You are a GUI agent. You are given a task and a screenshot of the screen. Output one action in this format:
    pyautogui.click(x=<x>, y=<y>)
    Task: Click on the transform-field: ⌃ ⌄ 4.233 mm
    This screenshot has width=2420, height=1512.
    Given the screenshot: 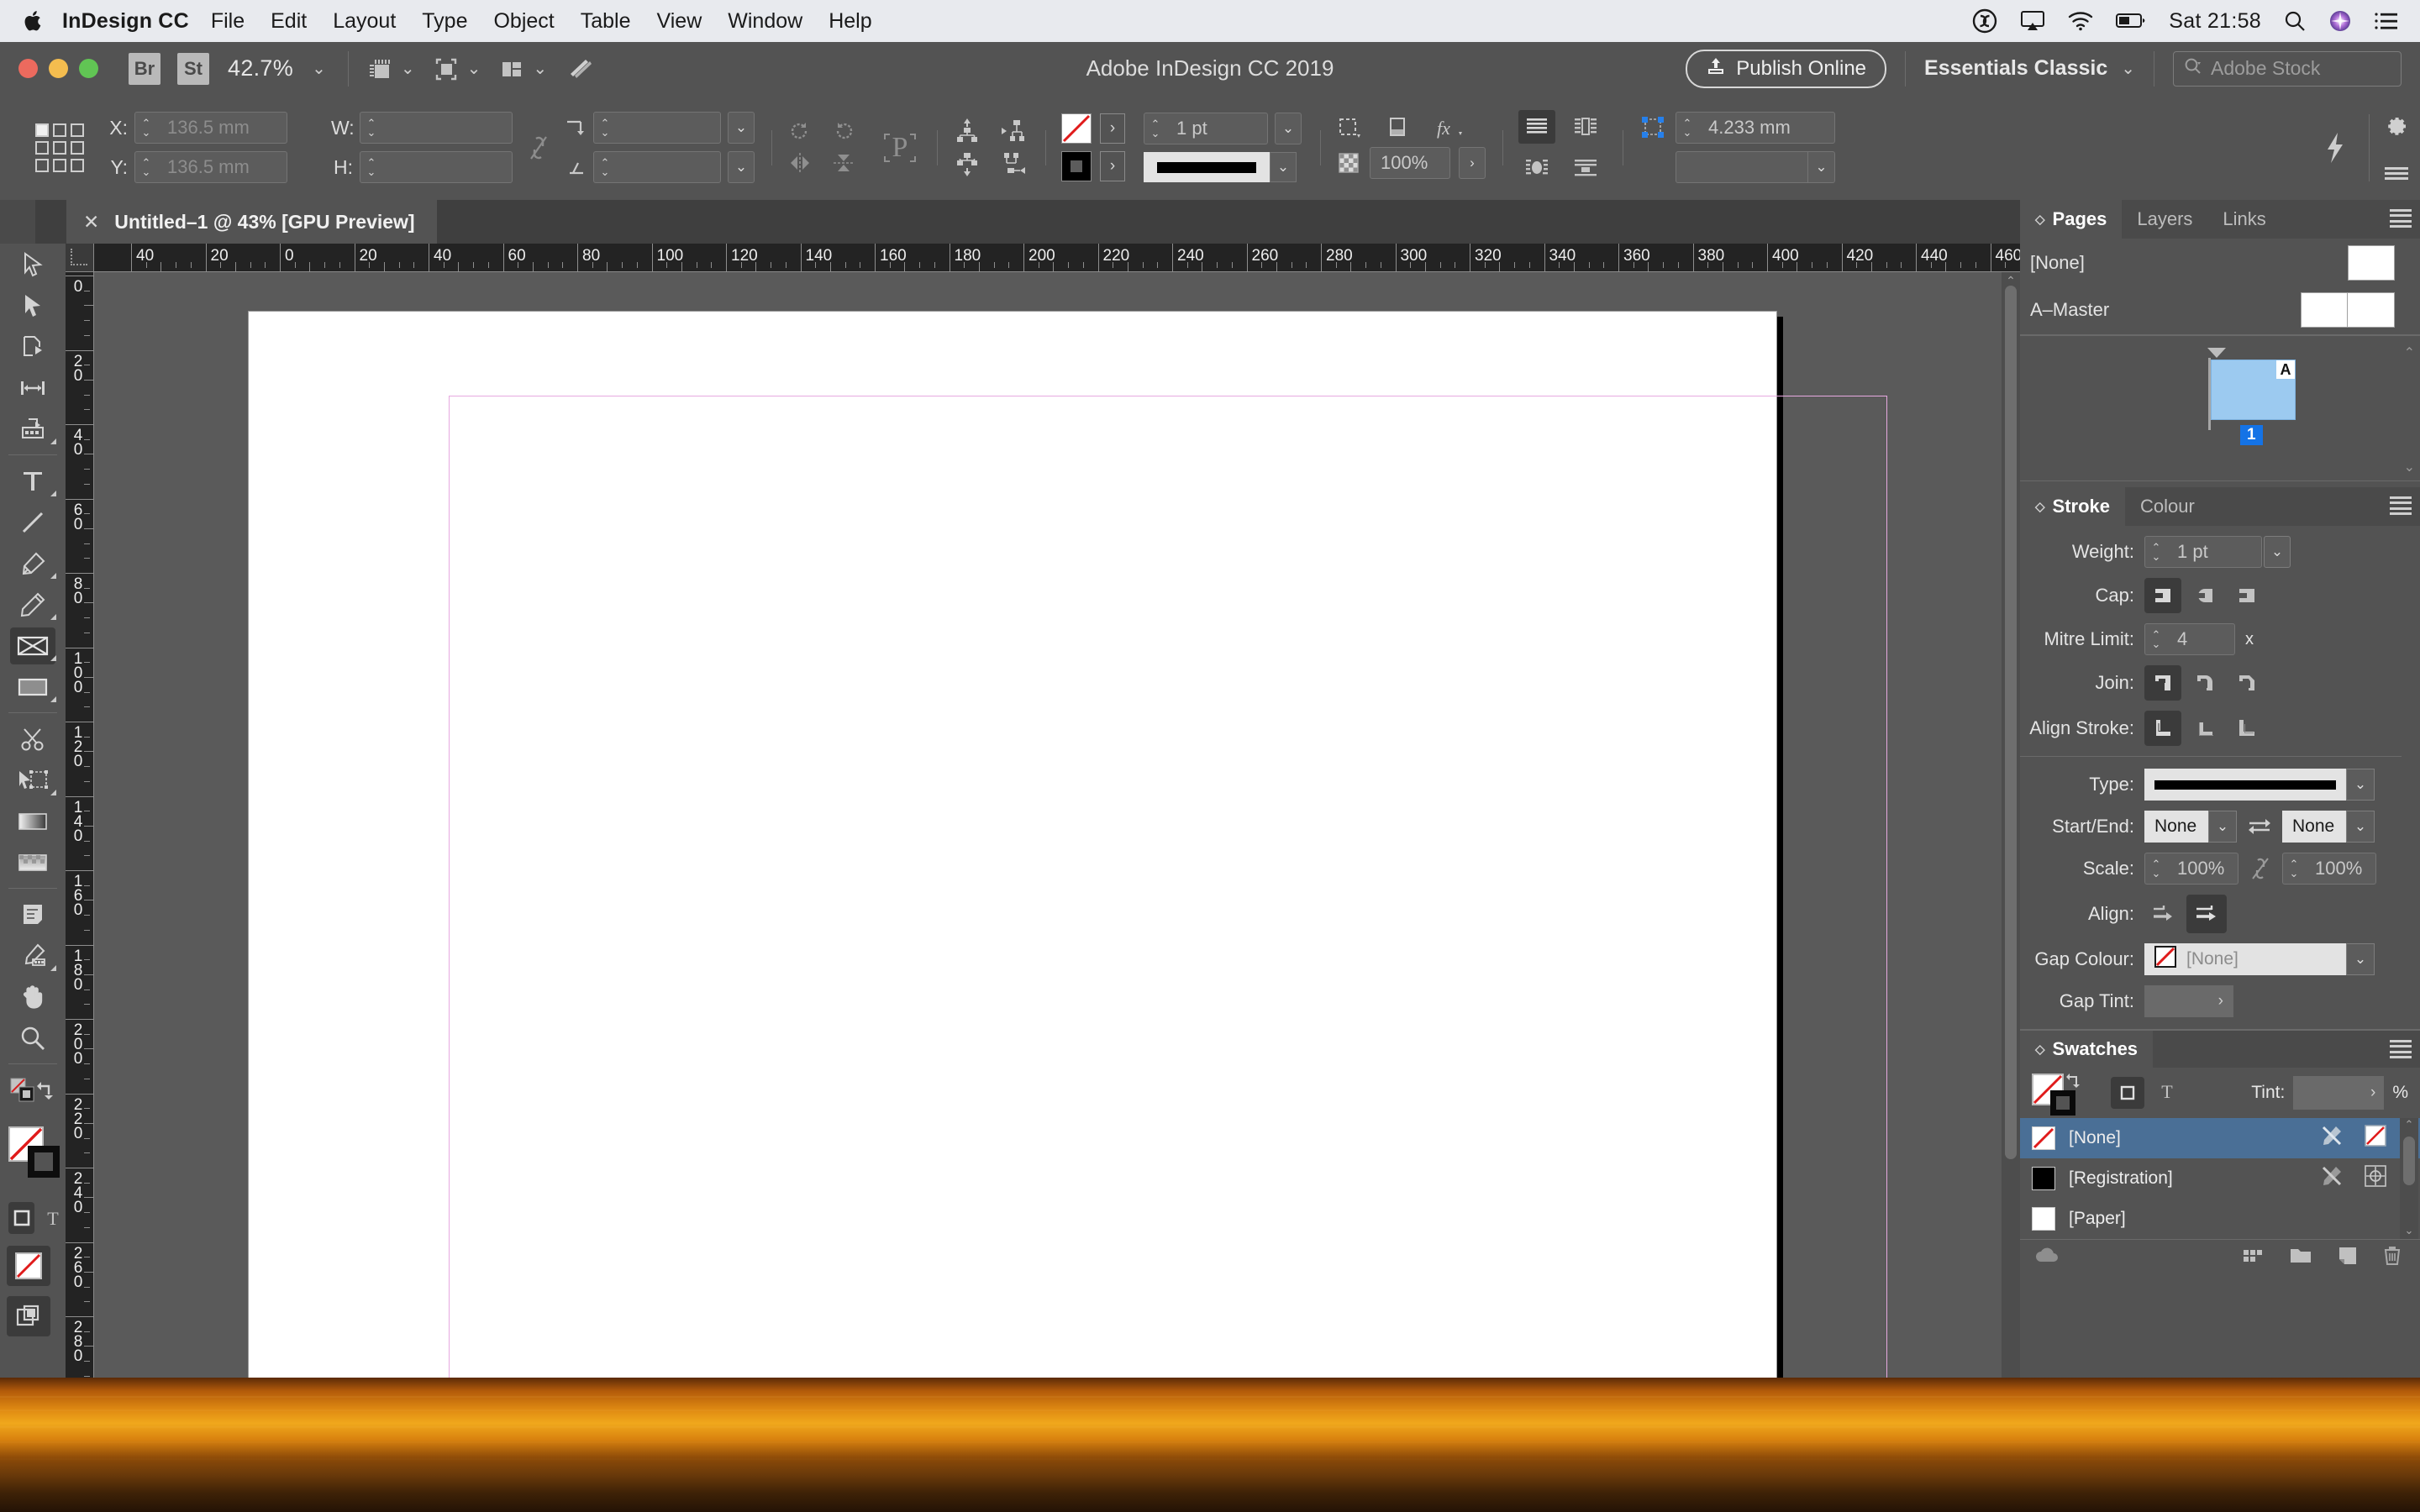 What is the action you would take?
    pyautogui.click(x=1755, y=128)
    